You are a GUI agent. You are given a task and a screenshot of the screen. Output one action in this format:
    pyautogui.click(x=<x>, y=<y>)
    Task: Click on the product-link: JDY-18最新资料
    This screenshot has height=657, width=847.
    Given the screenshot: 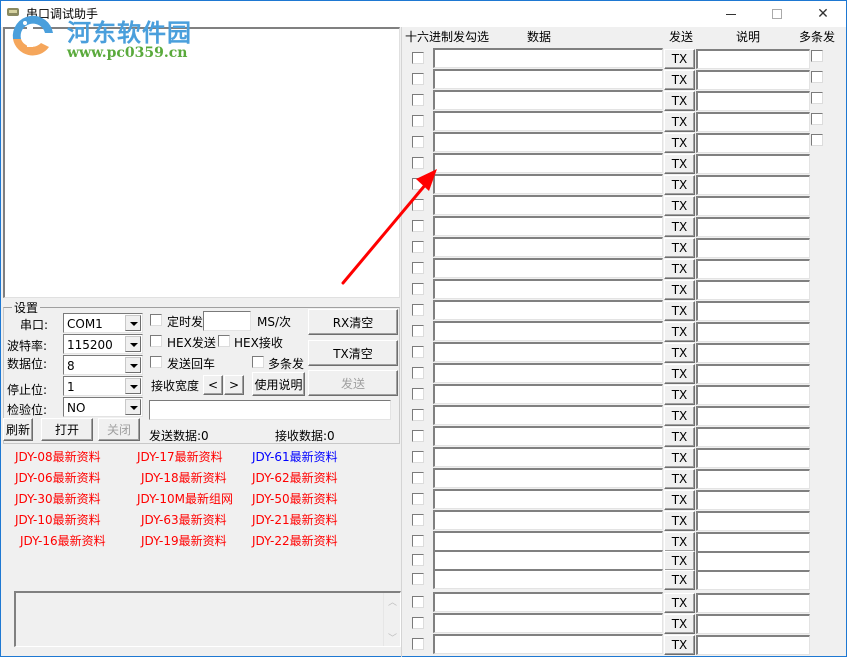 What is the action you would take?
    pyautogui.click(x=184, y=477)
    